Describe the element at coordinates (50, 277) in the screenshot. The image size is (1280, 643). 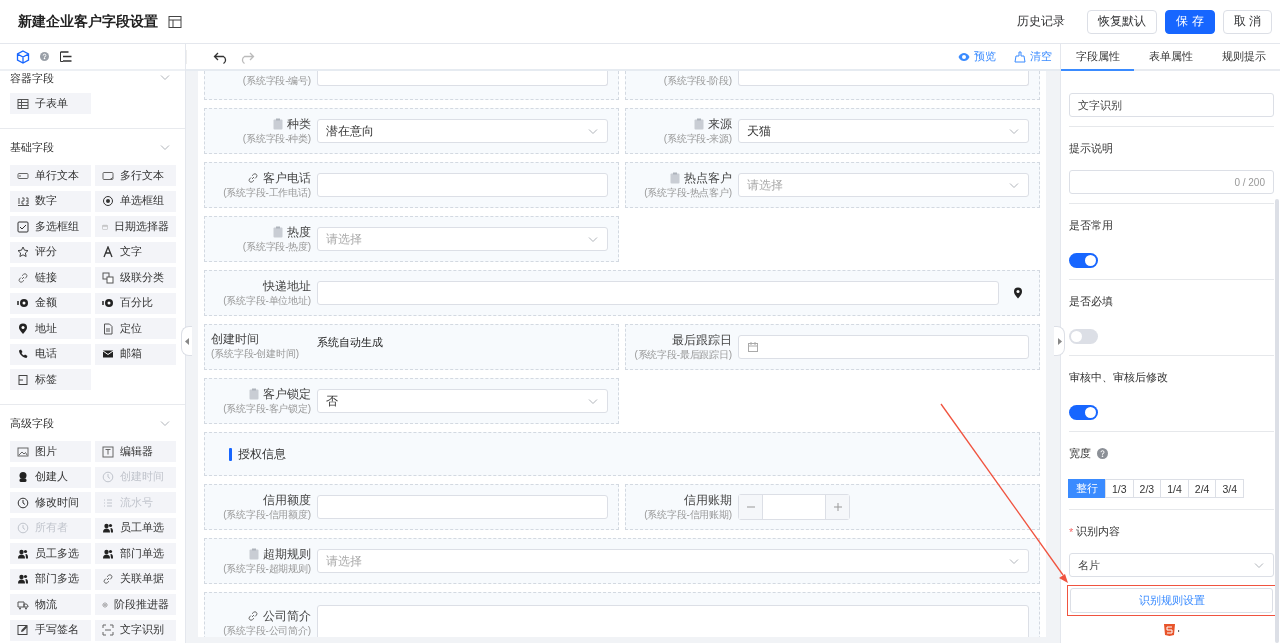
I see `field-type-item: 链接` at that location.